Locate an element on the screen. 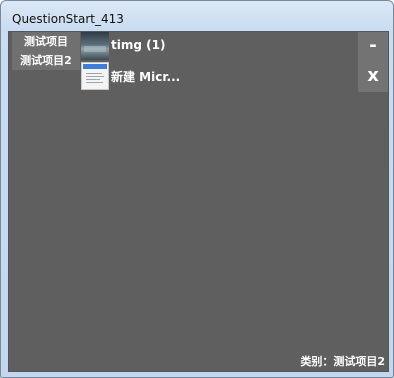 This screenshot has height=378, width=394. category-list: 测试项目 测试项目2 is located at coordinates (46, 51).